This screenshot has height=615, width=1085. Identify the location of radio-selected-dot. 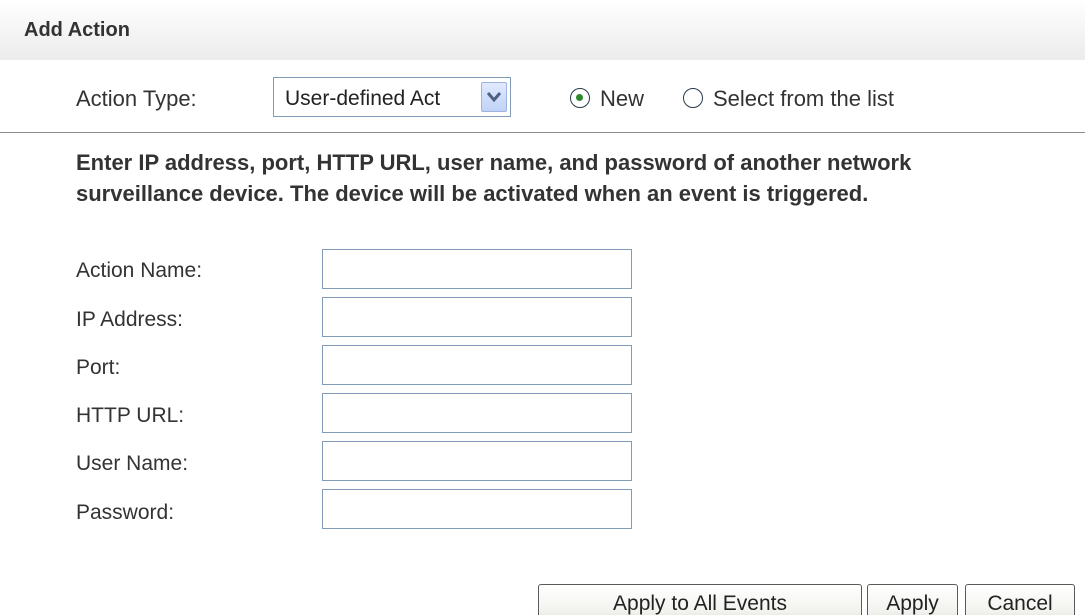
(579, 97).